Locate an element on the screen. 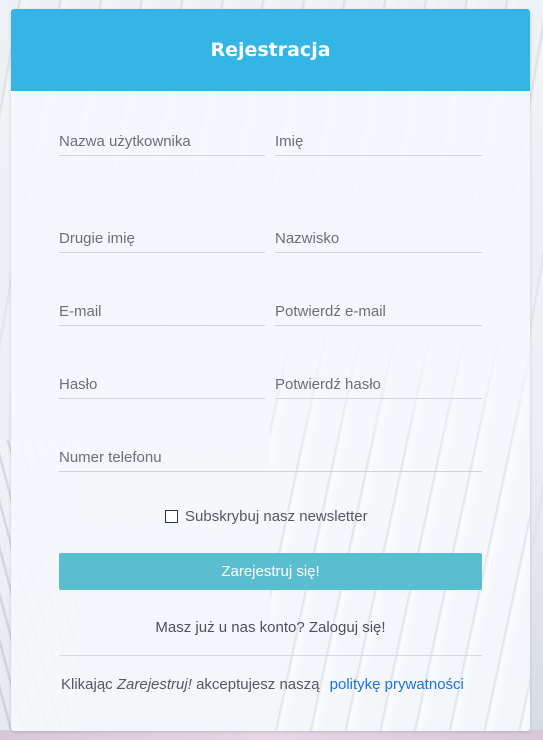  password-confirm-field is located at coordinates (378, 385).